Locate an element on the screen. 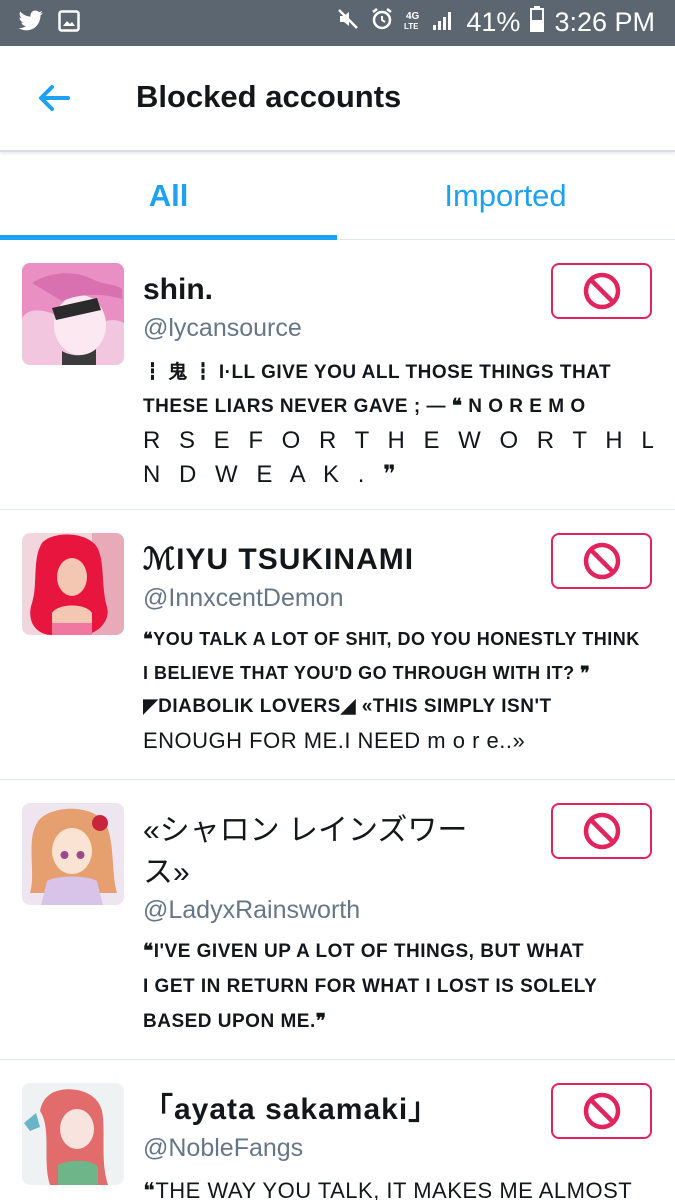 The image size is (675, 1200). tab-all: All is located at coordinates (168, 196).